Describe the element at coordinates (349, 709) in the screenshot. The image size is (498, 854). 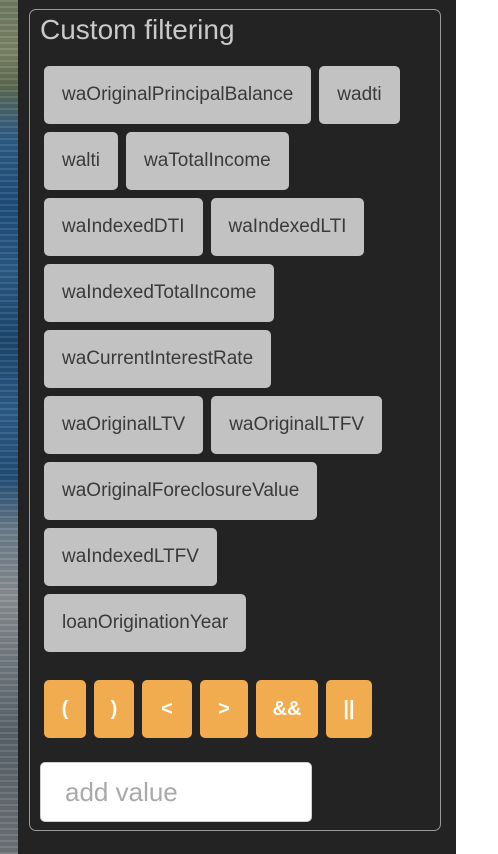
I see `operator-button-or: ||` at that location.